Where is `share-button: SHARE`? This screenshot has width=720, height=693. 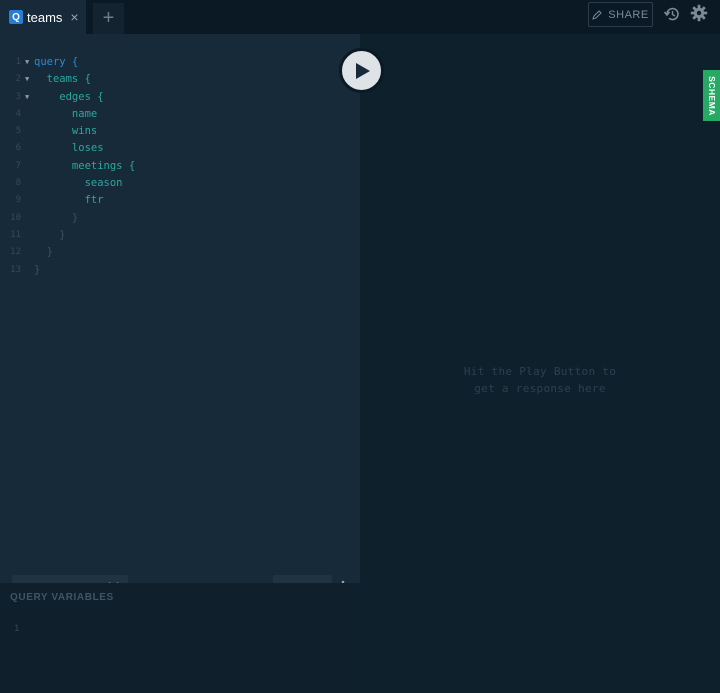
share-button: SHARE is located at coordinates (620, 14).